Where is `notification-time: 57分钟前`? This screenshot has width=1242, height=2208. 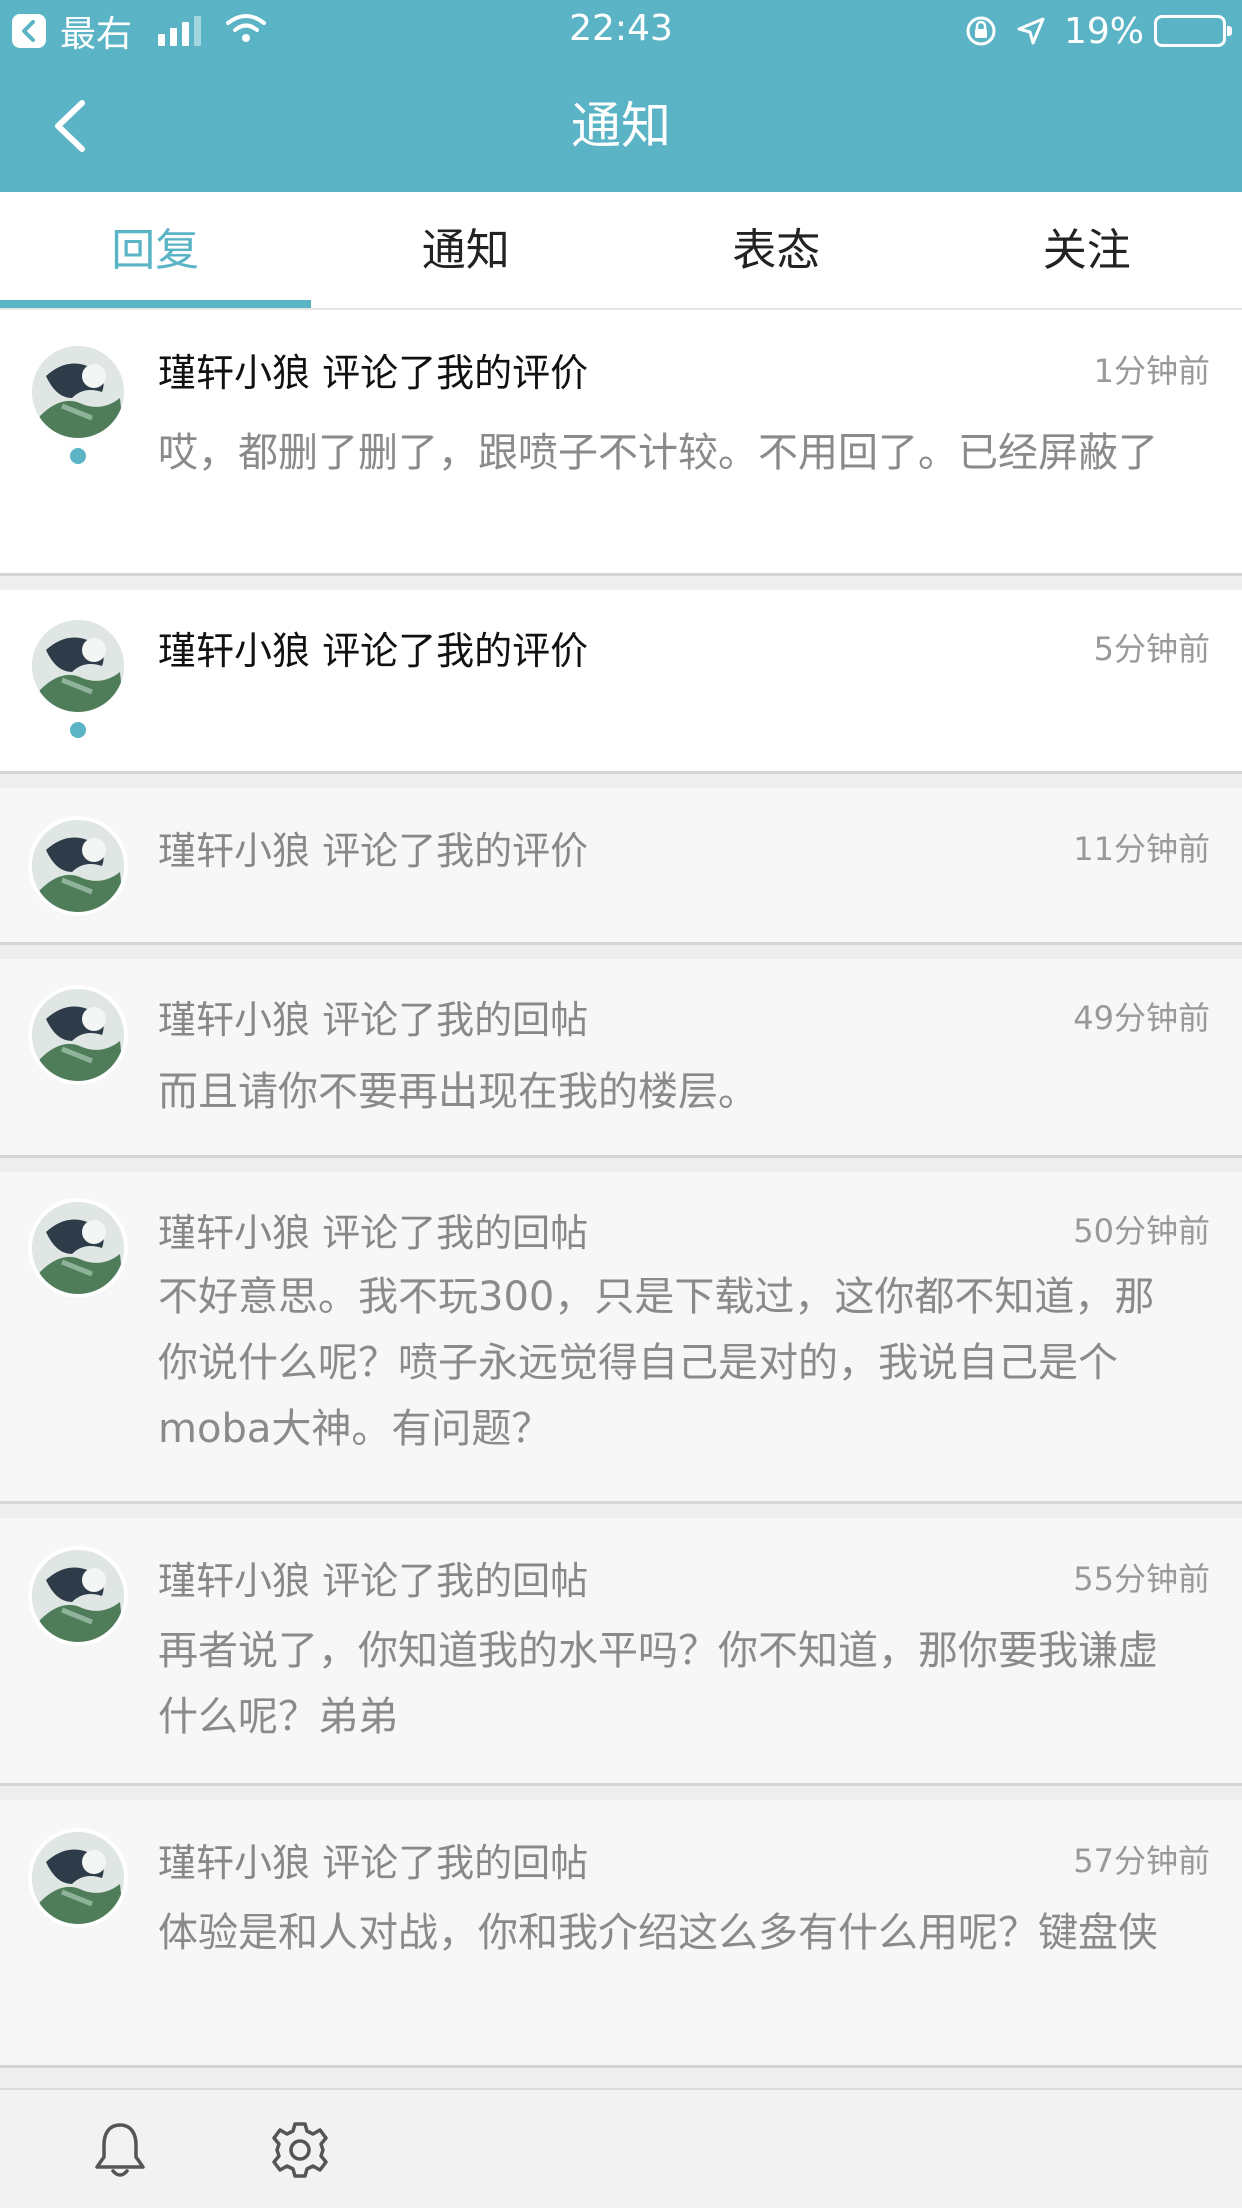 notification-time: 57分钟前 is located at coordinates (1141, 1861).